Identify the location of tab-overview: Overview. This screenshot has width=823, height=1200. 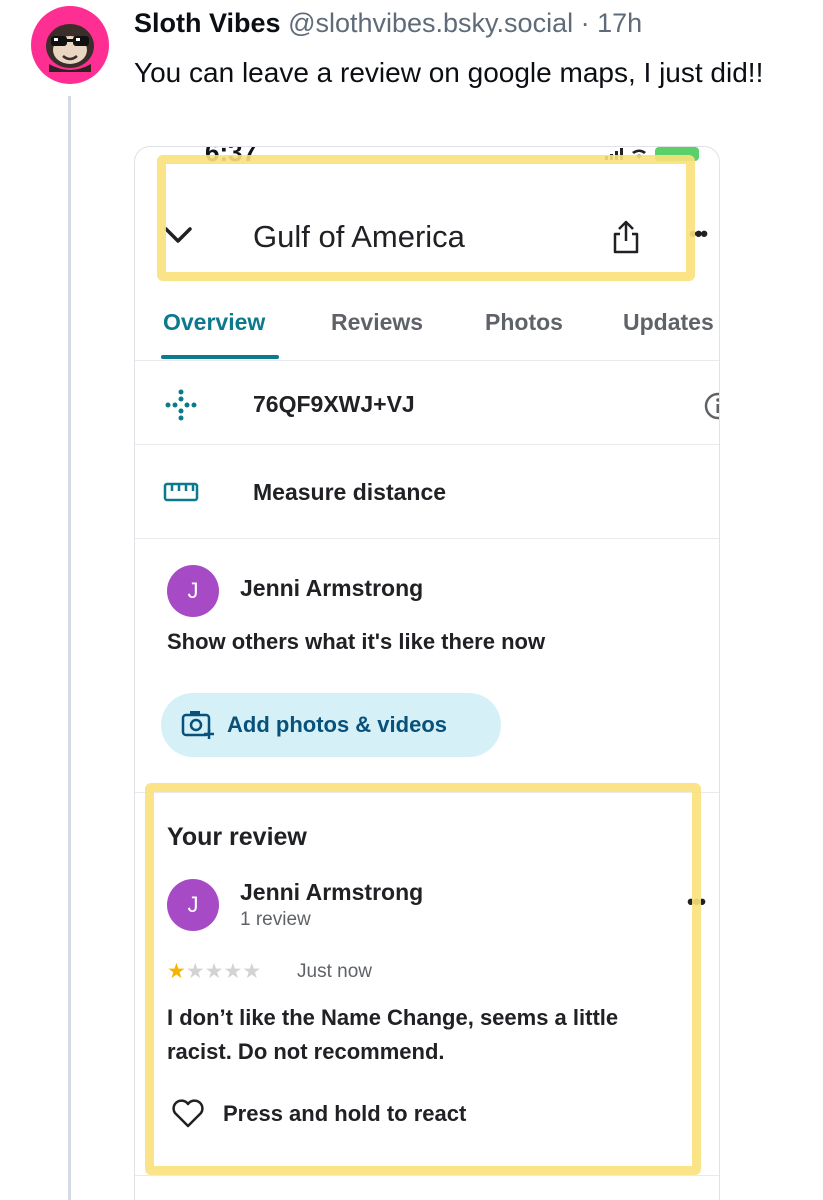
(214, 322).